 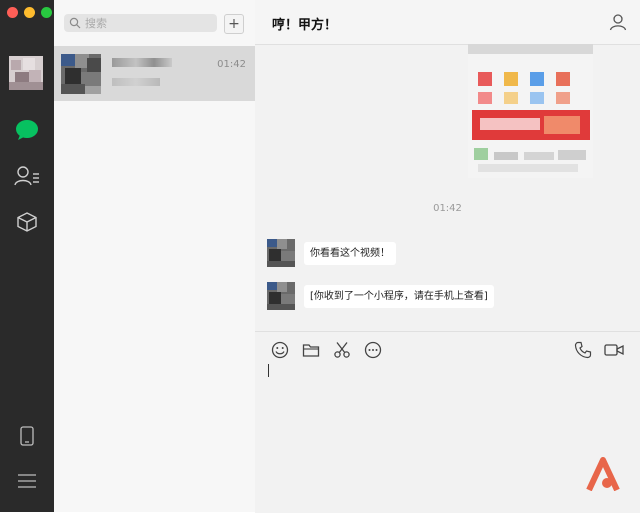 What do you see at coordinates (530, 111) in the screenshot?
I see `shared-image-message` at bounding box center [530, 111].